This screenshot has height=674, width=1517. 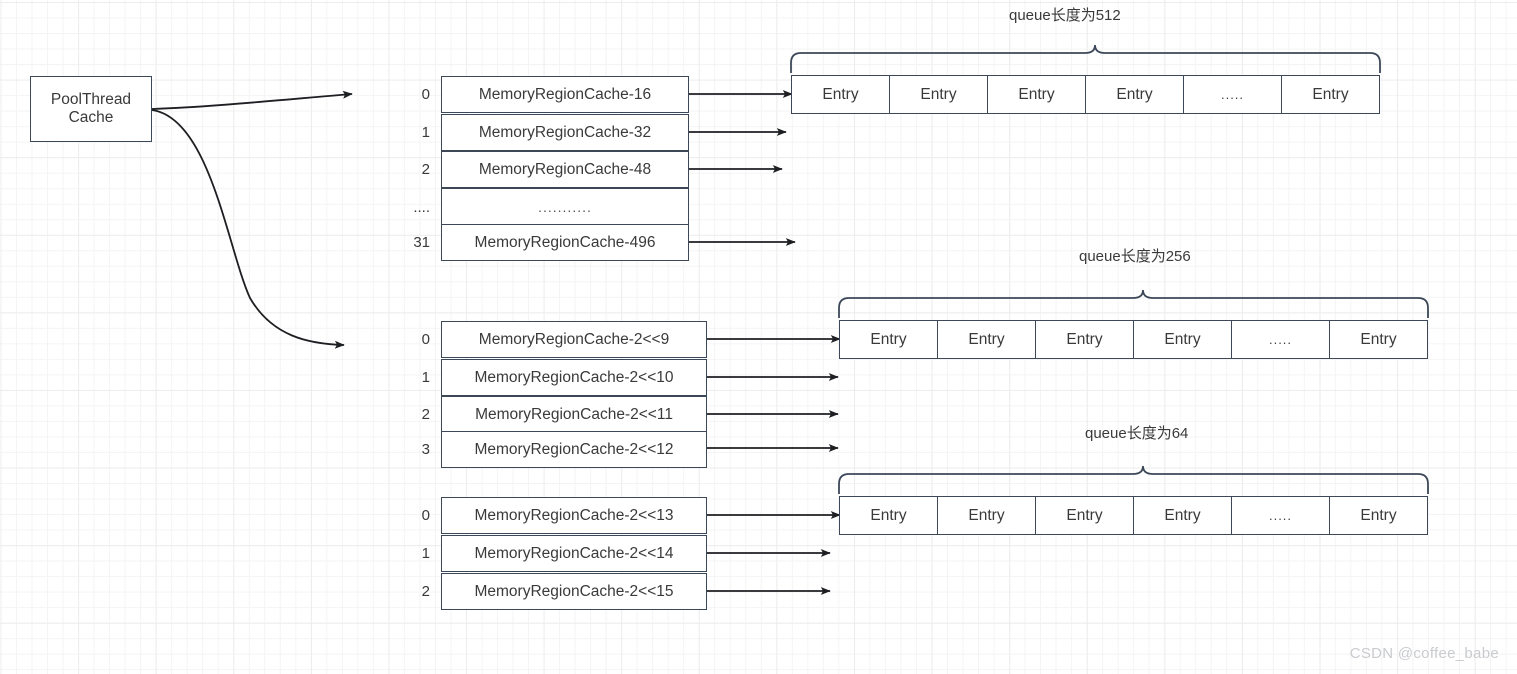 I want to click on edge-root-to-tiny, so click(x=252, y=100).